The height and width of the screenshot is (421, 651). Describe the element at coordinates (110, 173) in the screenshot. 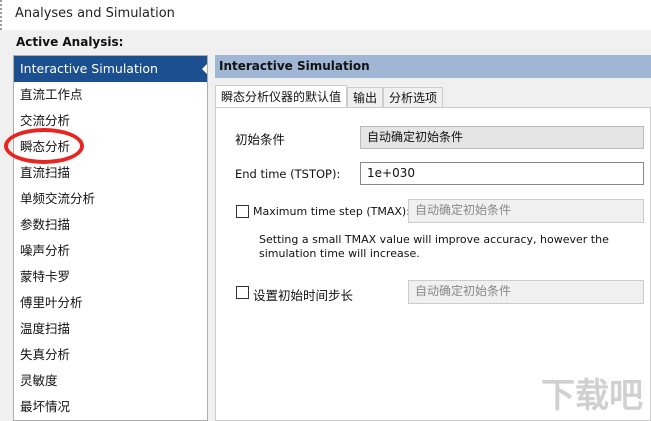

I see `analysis-item: 直流扫描` at that location.